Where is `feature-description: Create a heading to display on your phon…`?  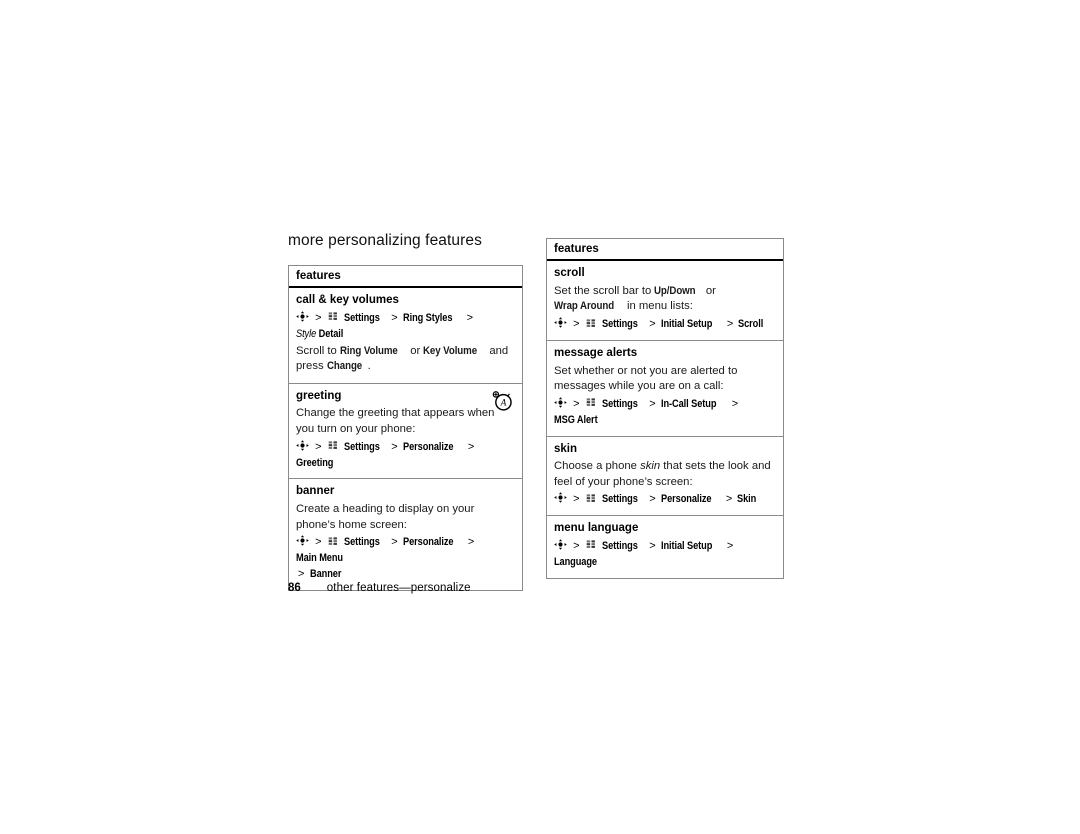 feature-description: Create a heading to display on your phon… is located at coordinates (385, 516).